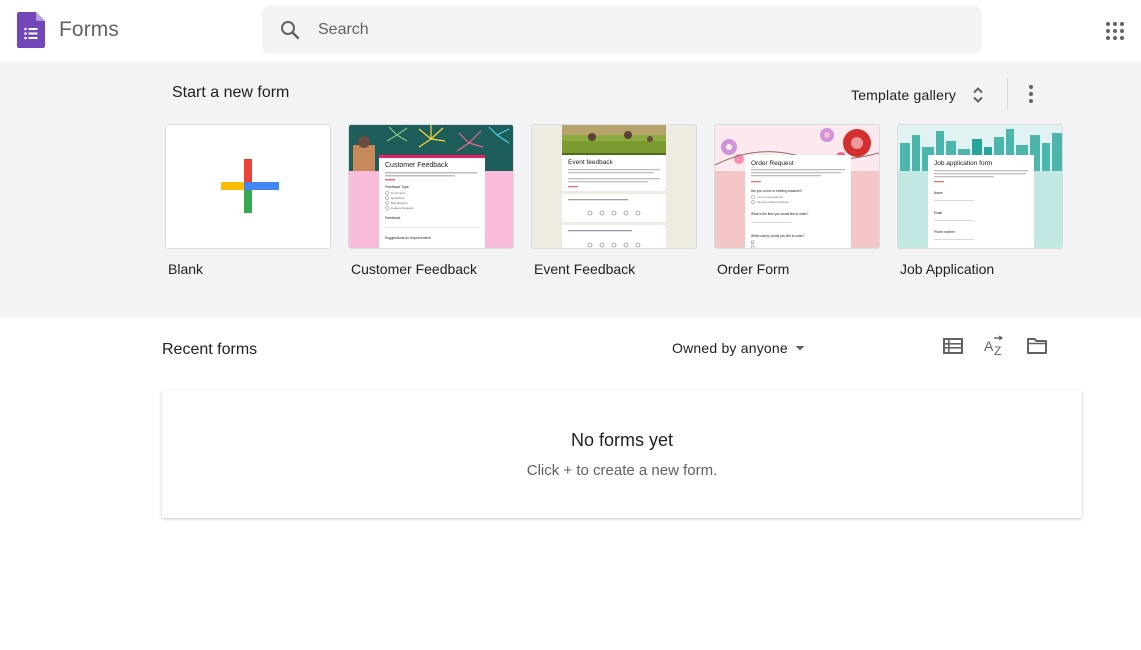 Image resolution: width=1141 pixels, height=650 pixels. I want to click on arrow-drop-down-icon, so click(800, 348).